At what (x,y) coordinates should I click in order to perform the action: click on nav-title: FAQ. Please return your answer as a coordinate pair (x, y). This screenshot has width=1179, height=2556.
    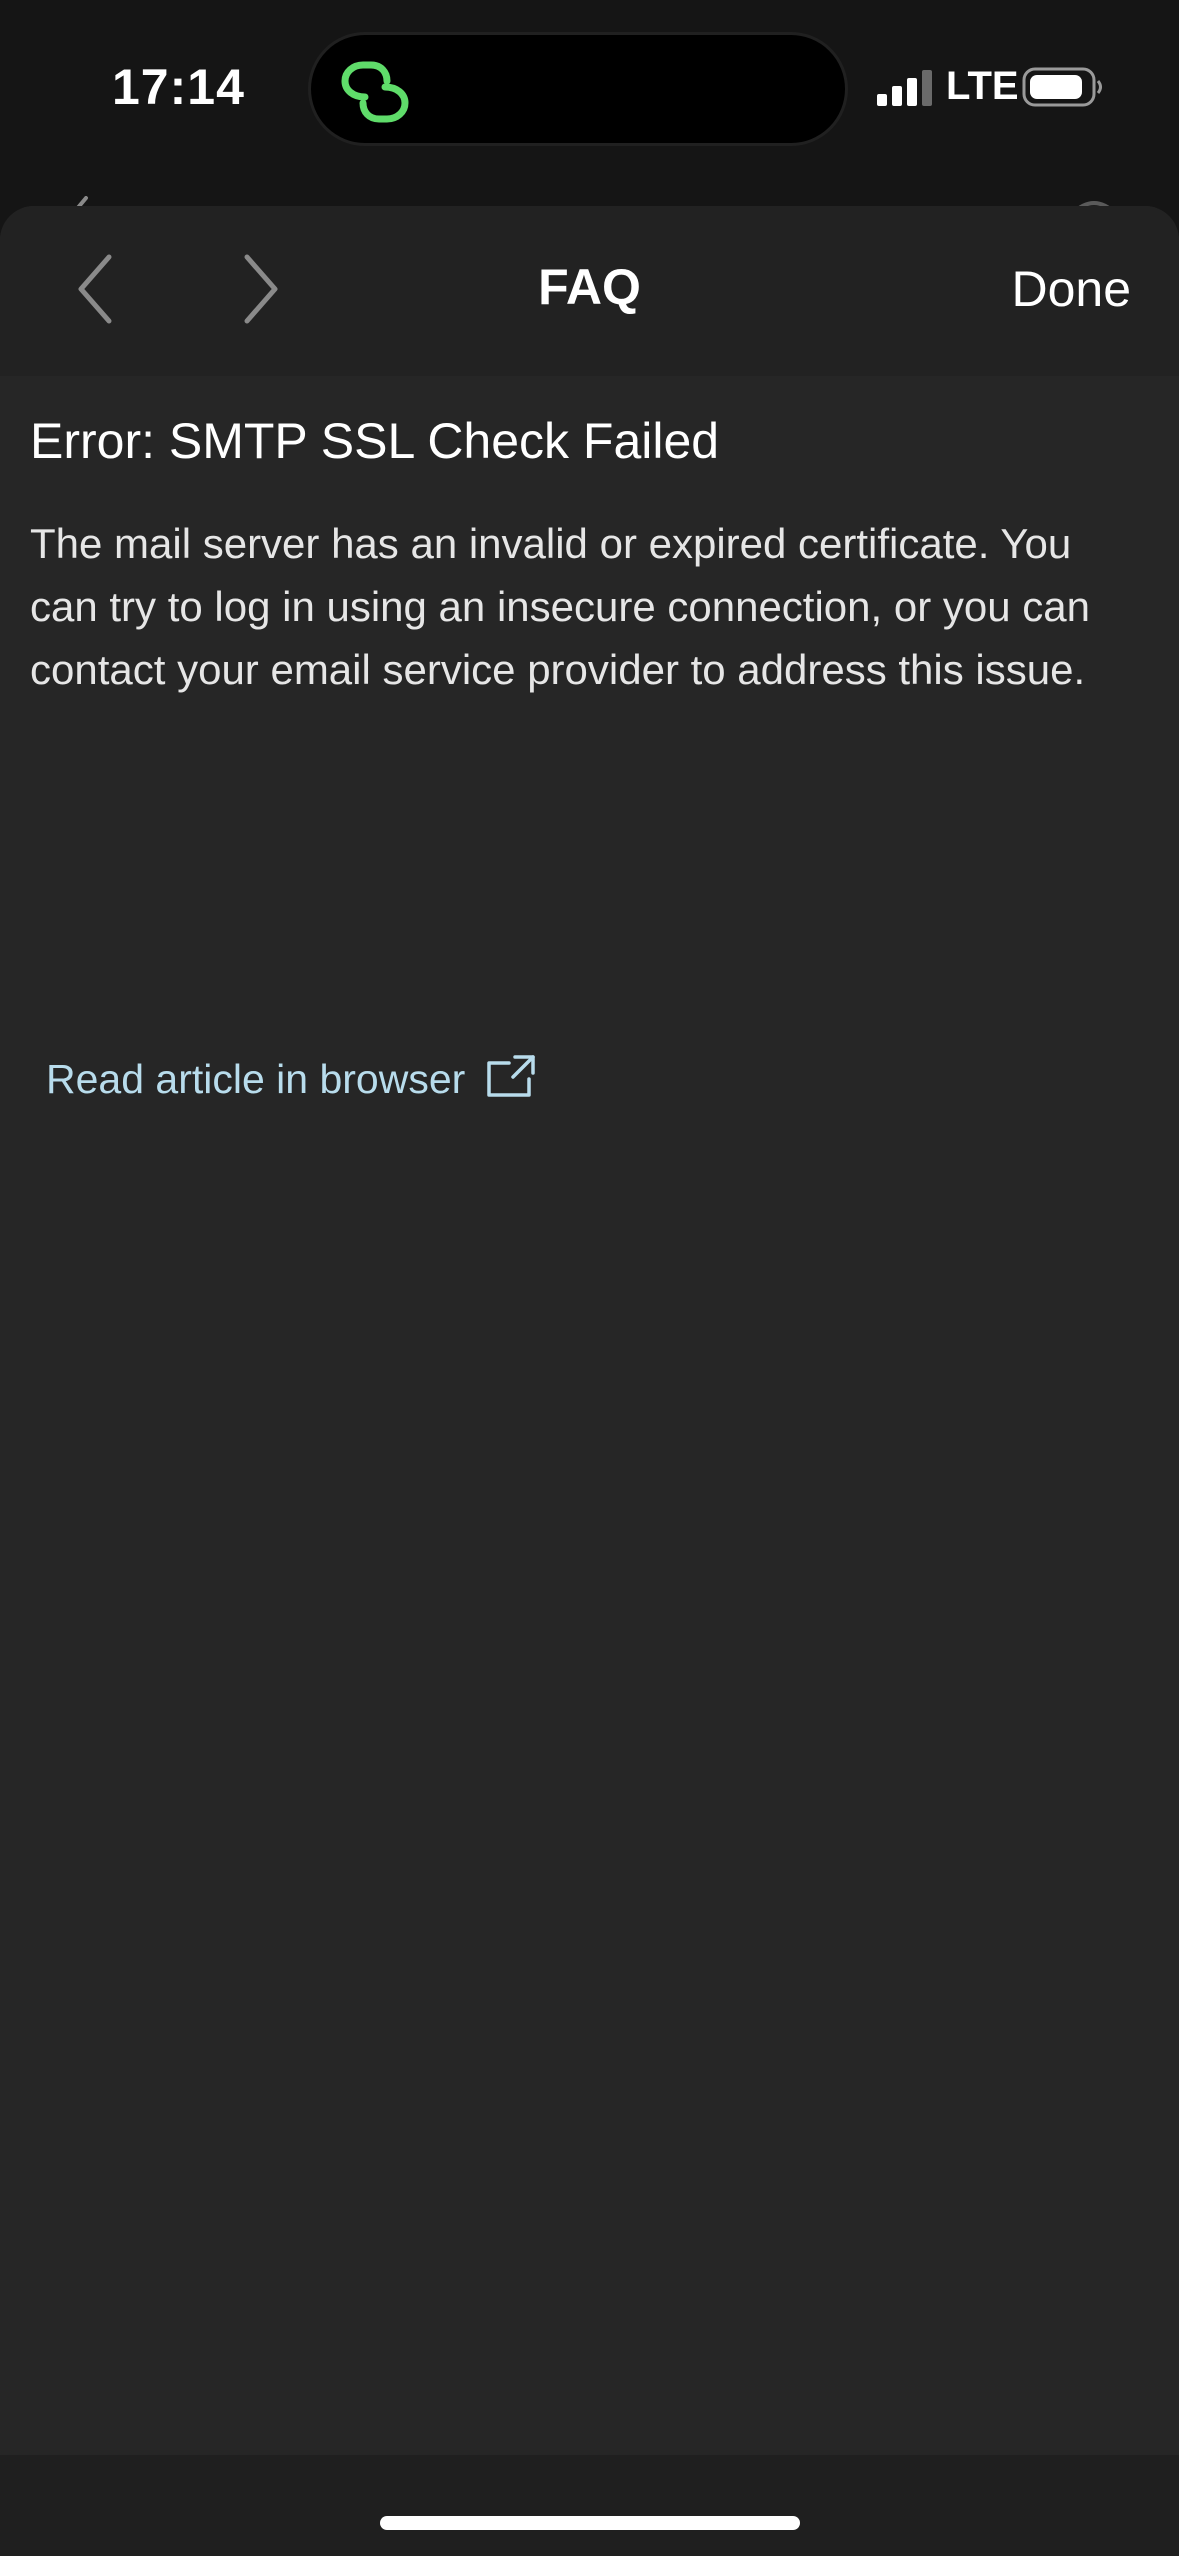
    Looking at the image, I should click on (589, 287).